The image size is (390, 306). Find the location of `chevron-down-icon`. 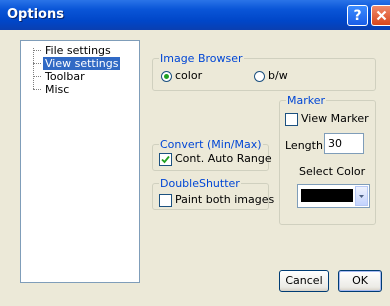

chevron-down-icon is located at coordinates (361, 196).